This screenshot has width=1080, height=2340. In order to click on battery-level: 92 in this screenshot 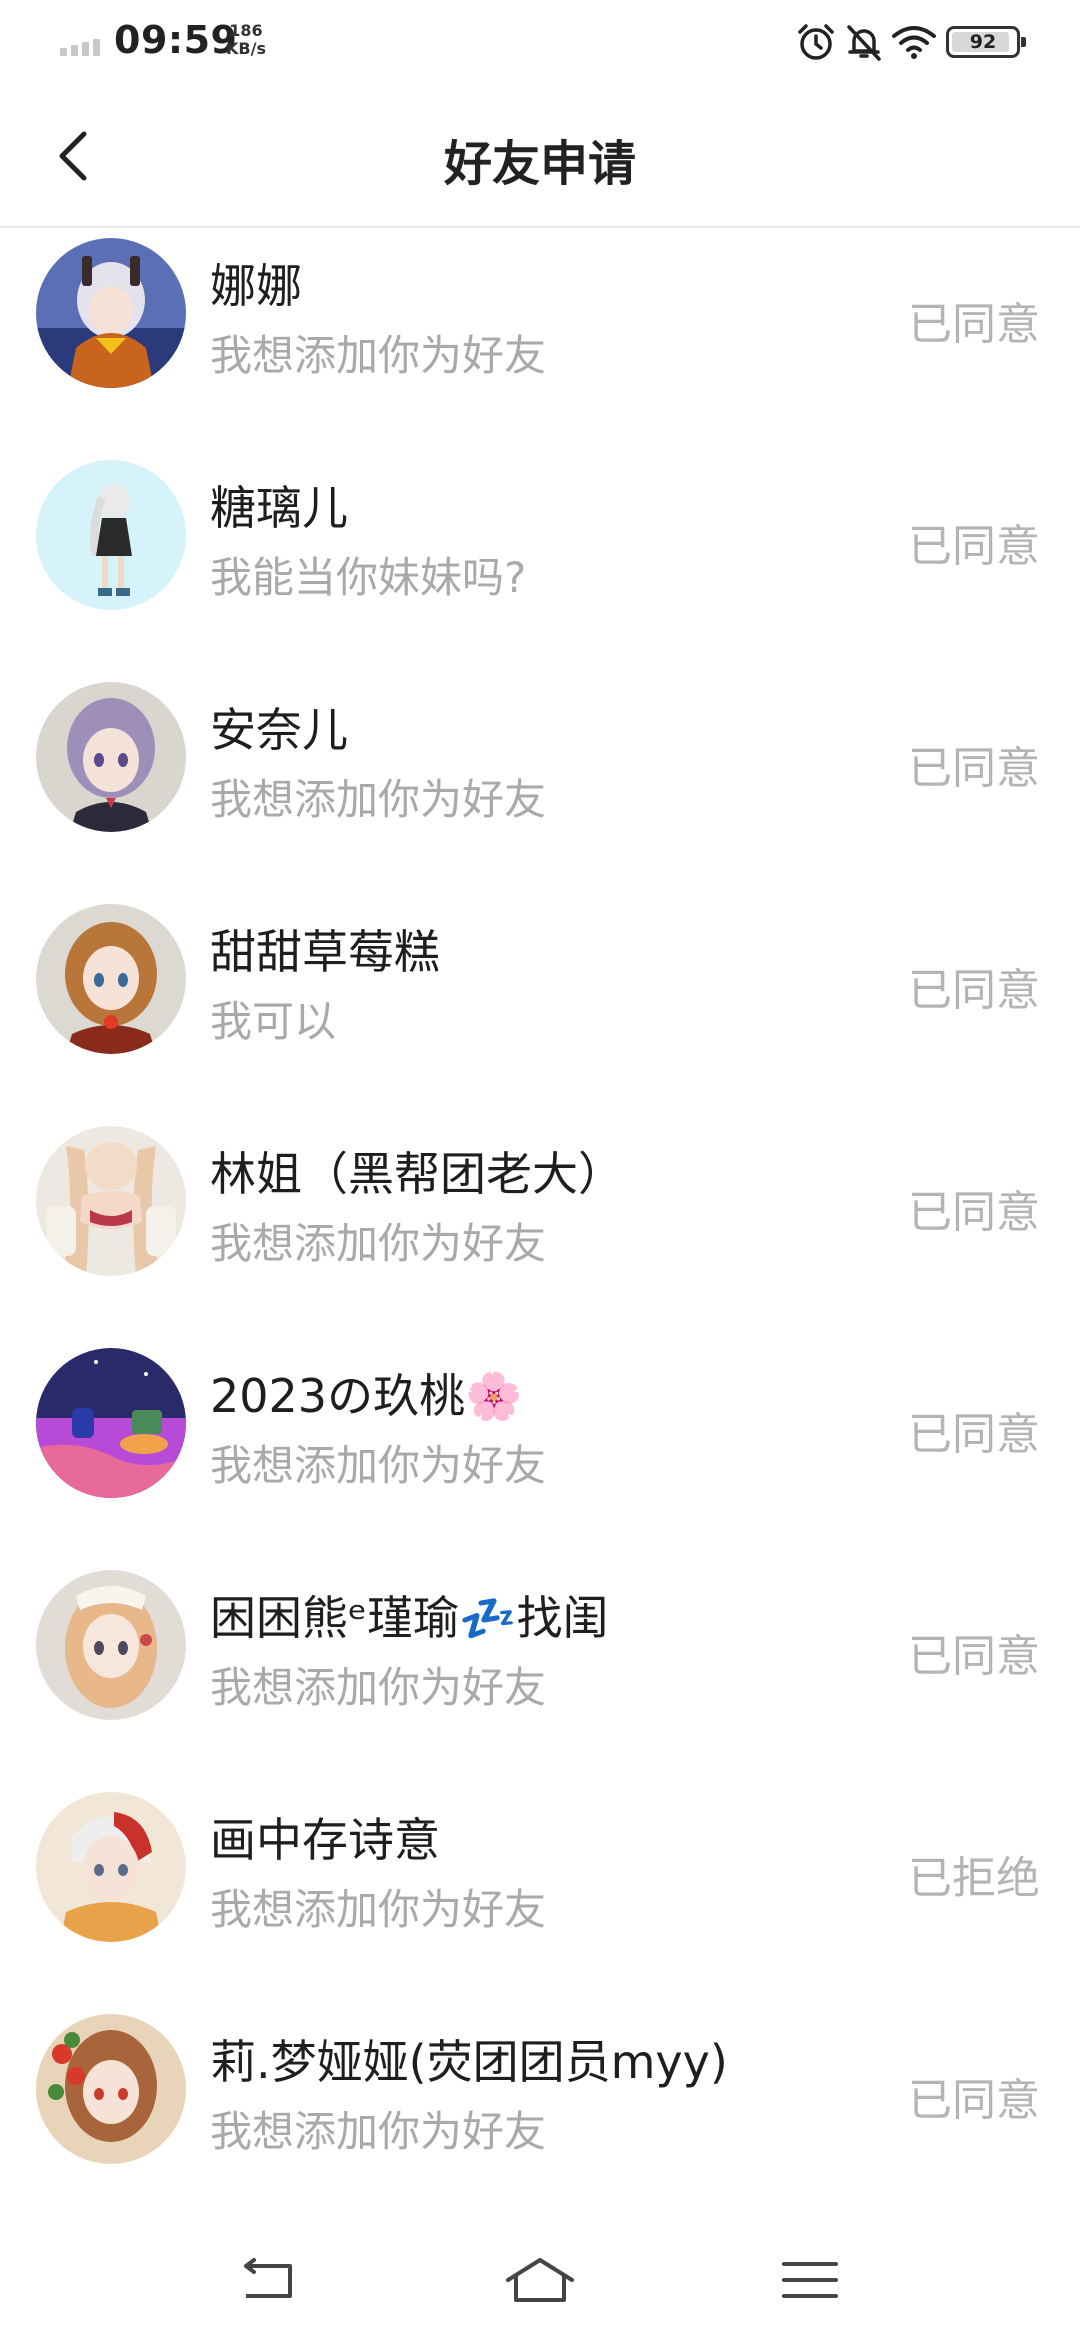, I will do `click(983, 42)`.